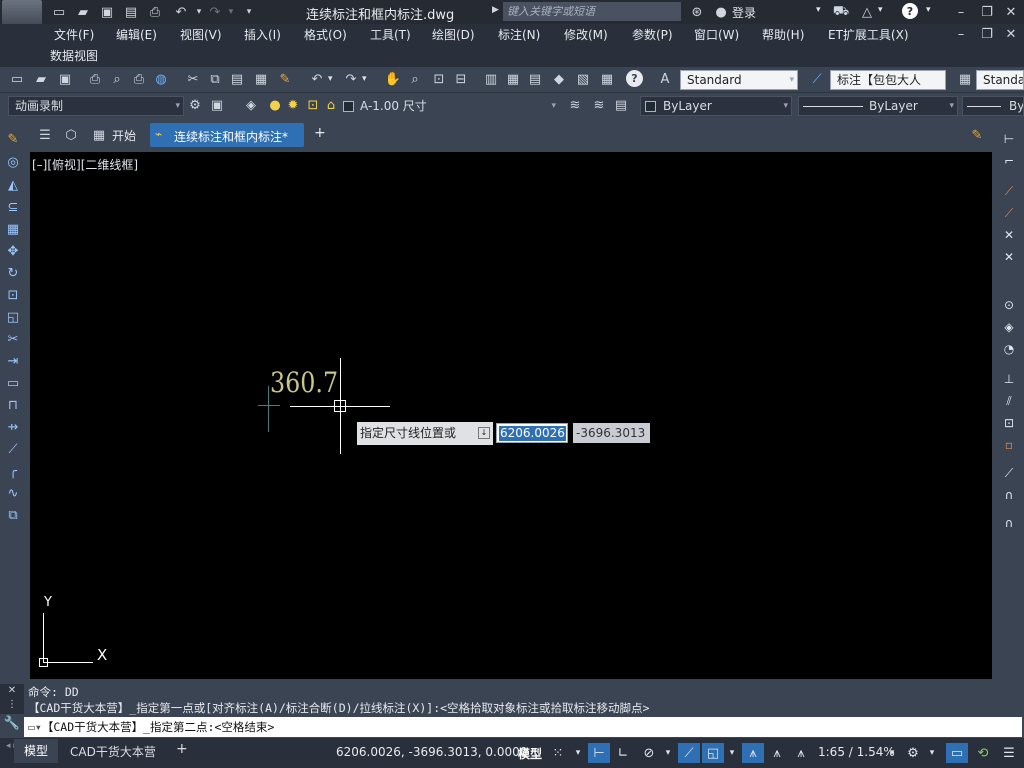 Image resolution: width=1024 pixels, height=768 pixels. I want to click on polar-dropdown-icon: ▾, so click(668, 753).